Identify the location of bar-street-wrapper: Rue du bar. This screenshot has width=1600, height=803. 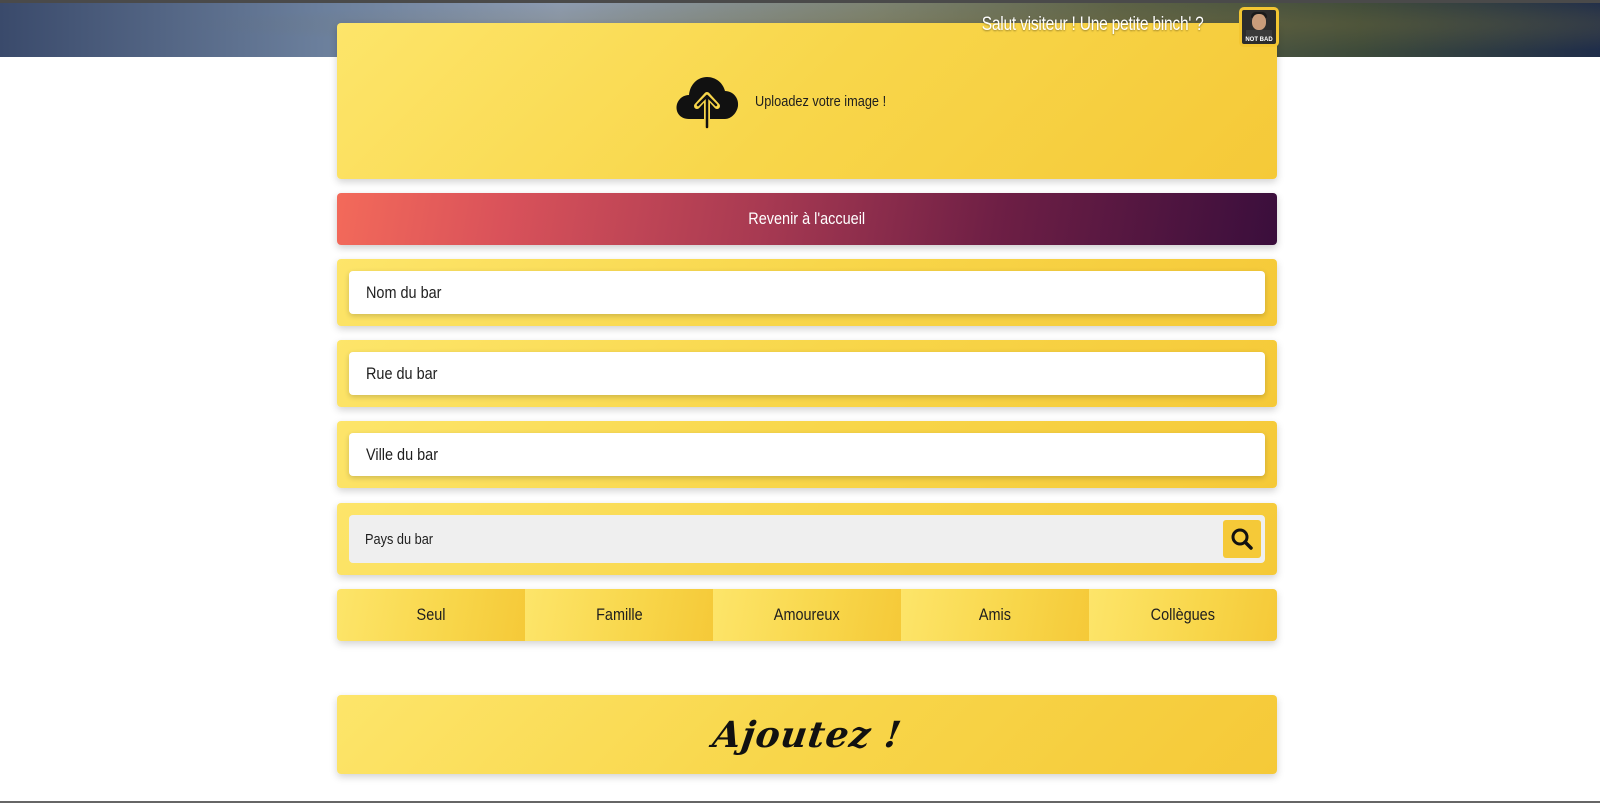
(807, 373).